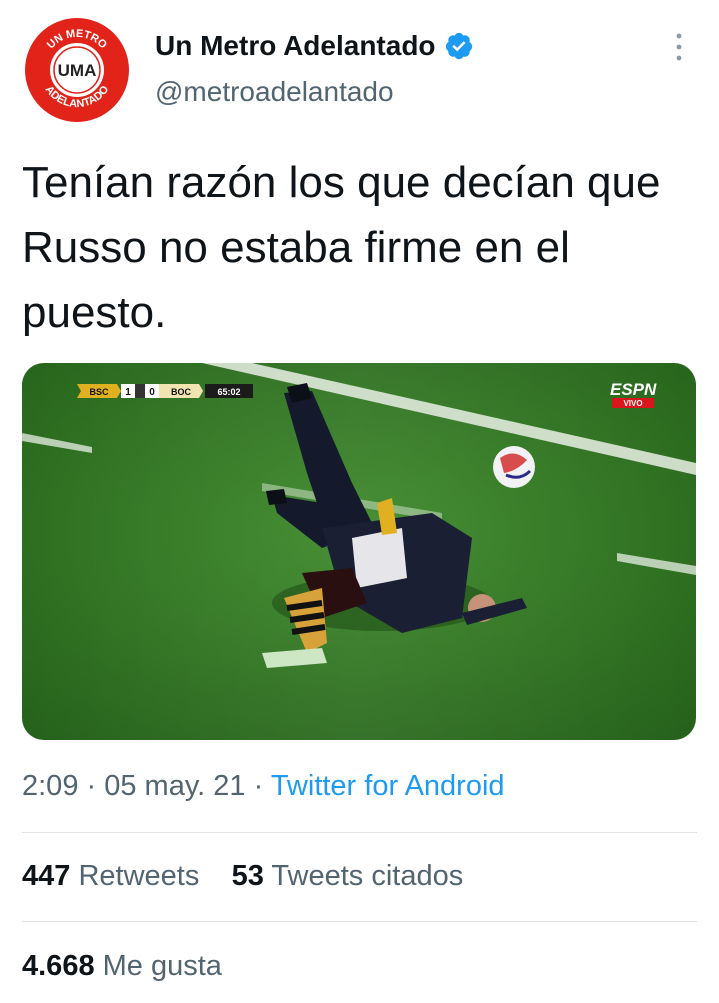  What do you see at coordinates (50, 786) in the screenshot?
I see `tweet-time: 2:09` at bounding box center [50, 786].